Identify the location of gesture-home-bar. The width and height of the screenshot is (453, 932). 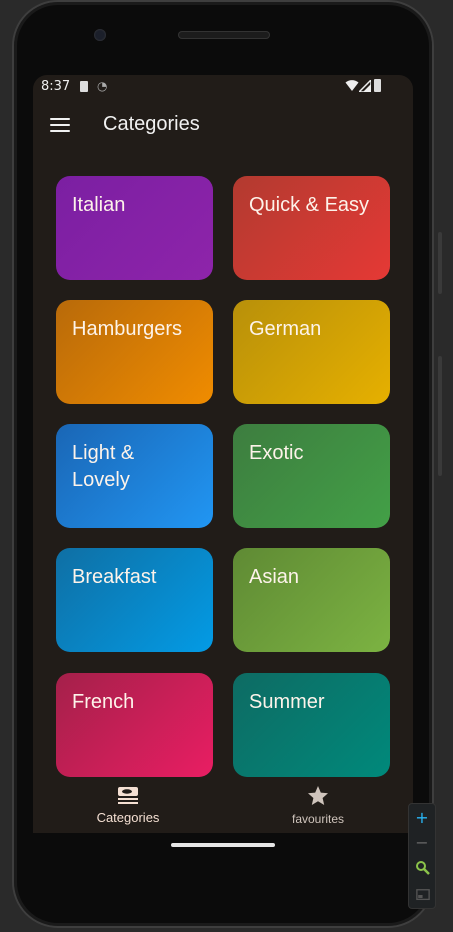
(223, 845).